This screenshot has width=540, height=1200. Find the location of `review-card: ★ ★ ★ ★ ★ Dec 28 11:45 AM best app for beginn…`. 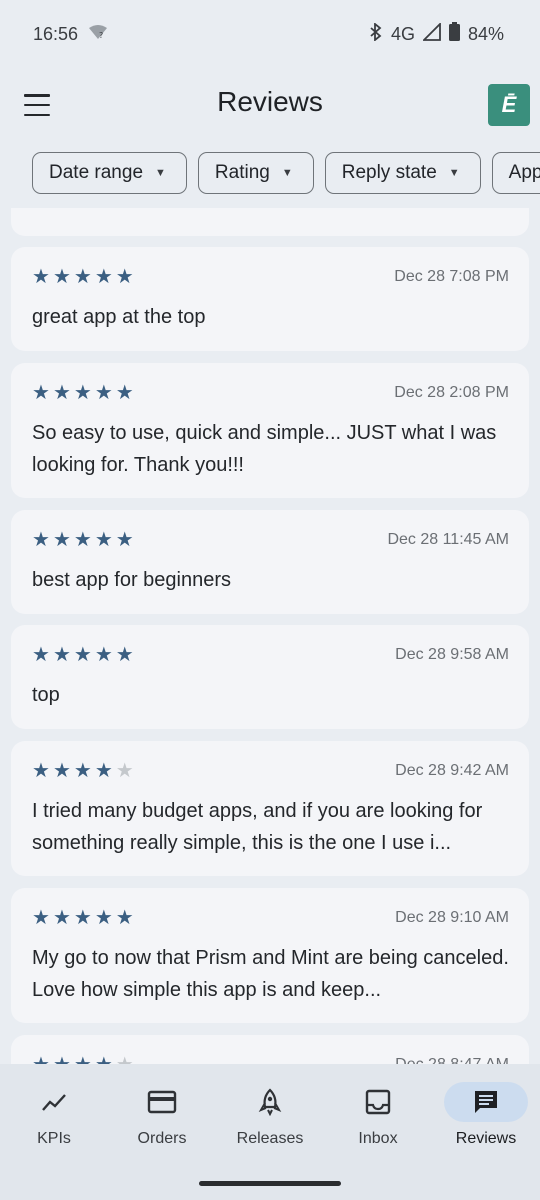

review-card: ★ ★ ★ ★ ★ Dec 28 11:45 AM best app for beginn… is located at coordinates (270, 562).